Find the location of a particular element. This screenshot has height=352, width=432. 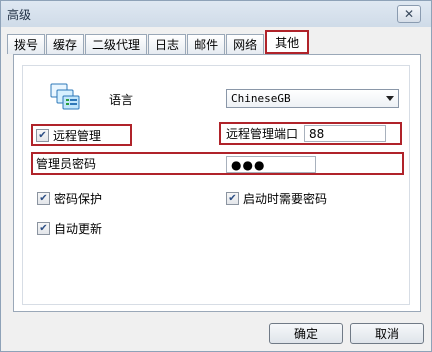

window-title: 高级 is located at coordinates (19, 15).